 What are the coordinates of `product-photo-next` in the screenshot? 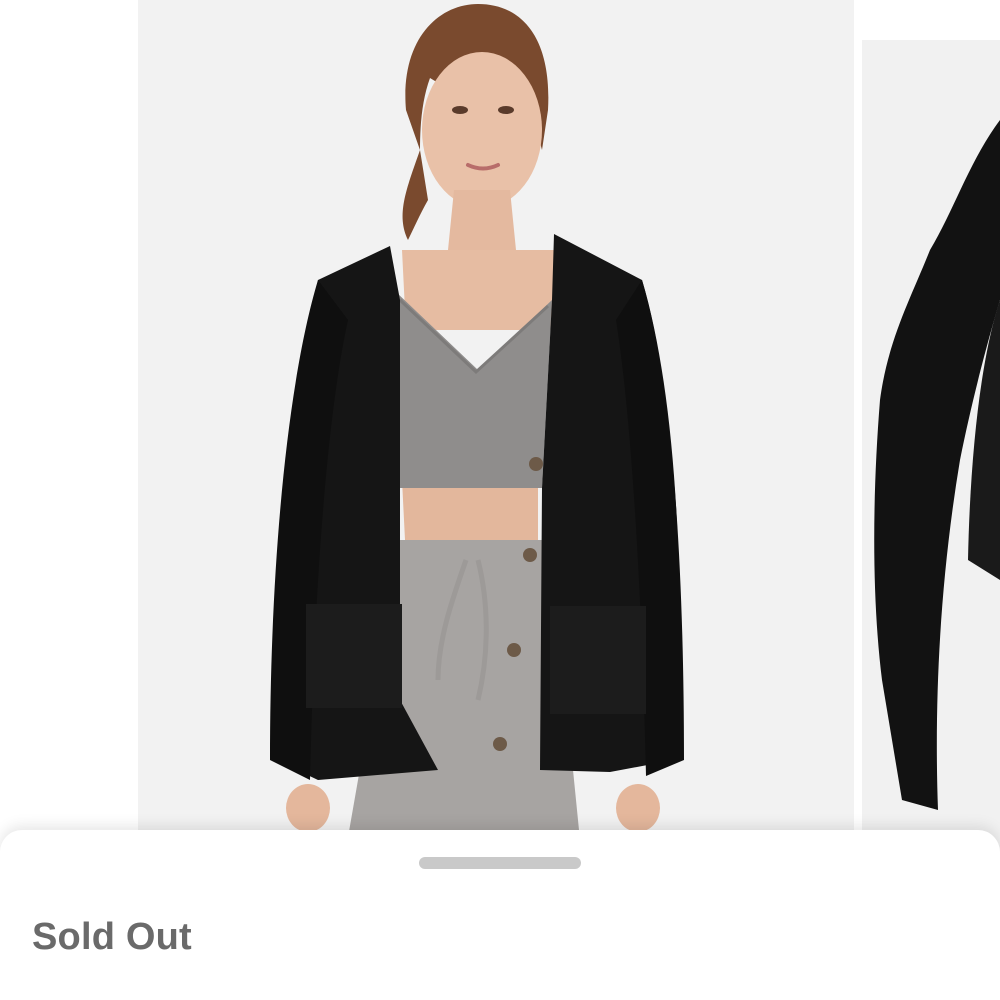 It's located at (931, 450).